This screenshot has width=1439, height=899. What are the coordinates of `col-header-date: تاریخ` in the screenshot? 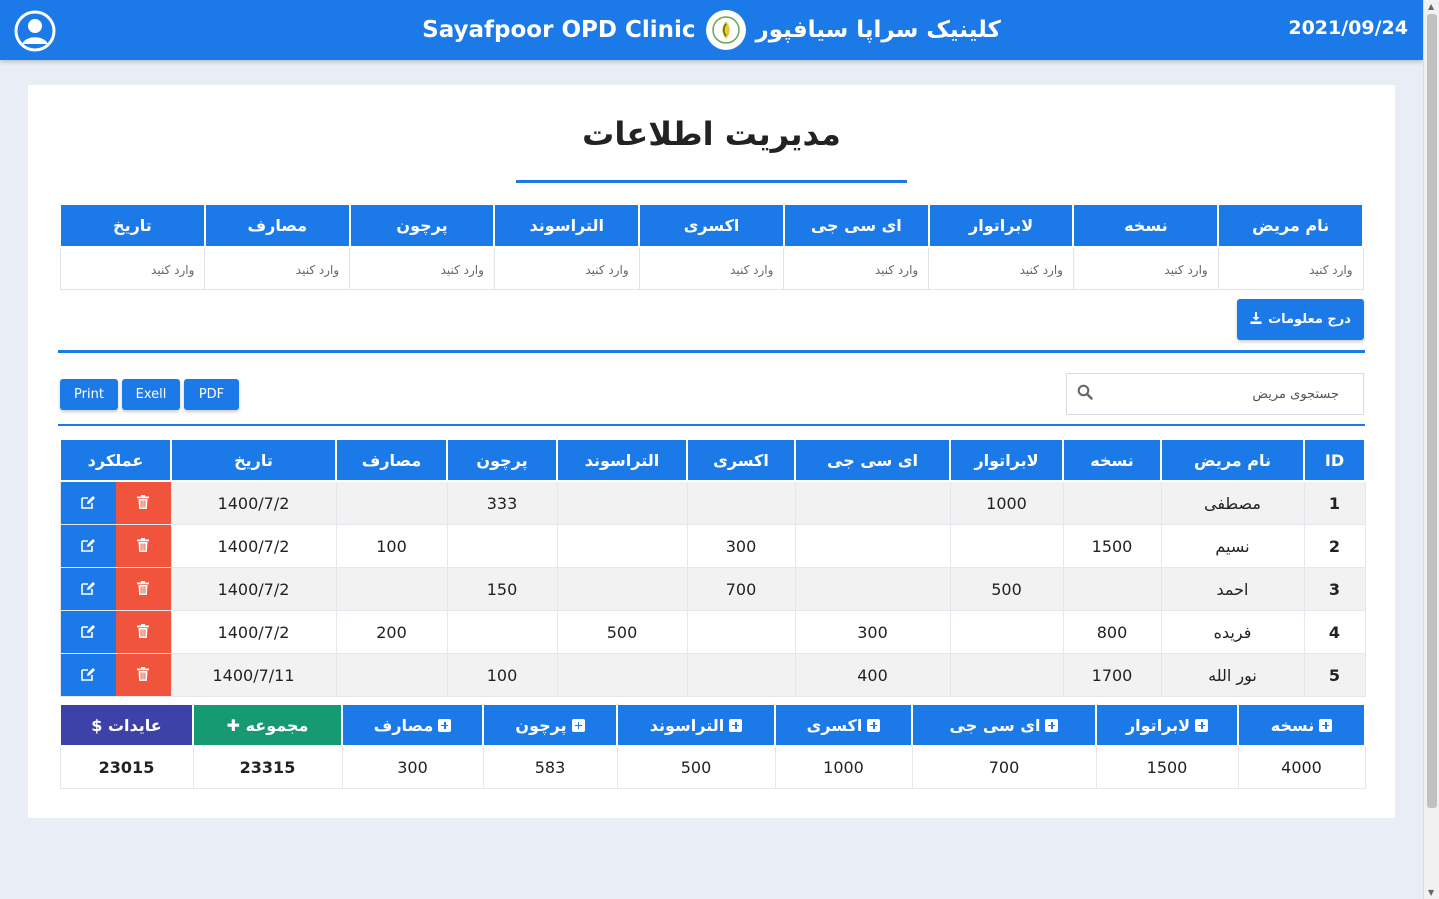 It's located at (253, 460).